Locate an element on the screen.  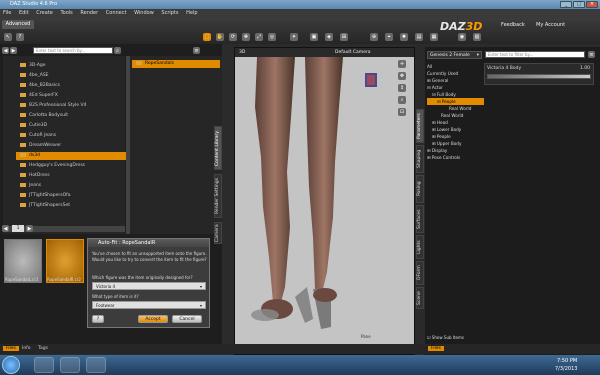
item-type-select: Footwear ▾ is located at coordinates (149, 305).